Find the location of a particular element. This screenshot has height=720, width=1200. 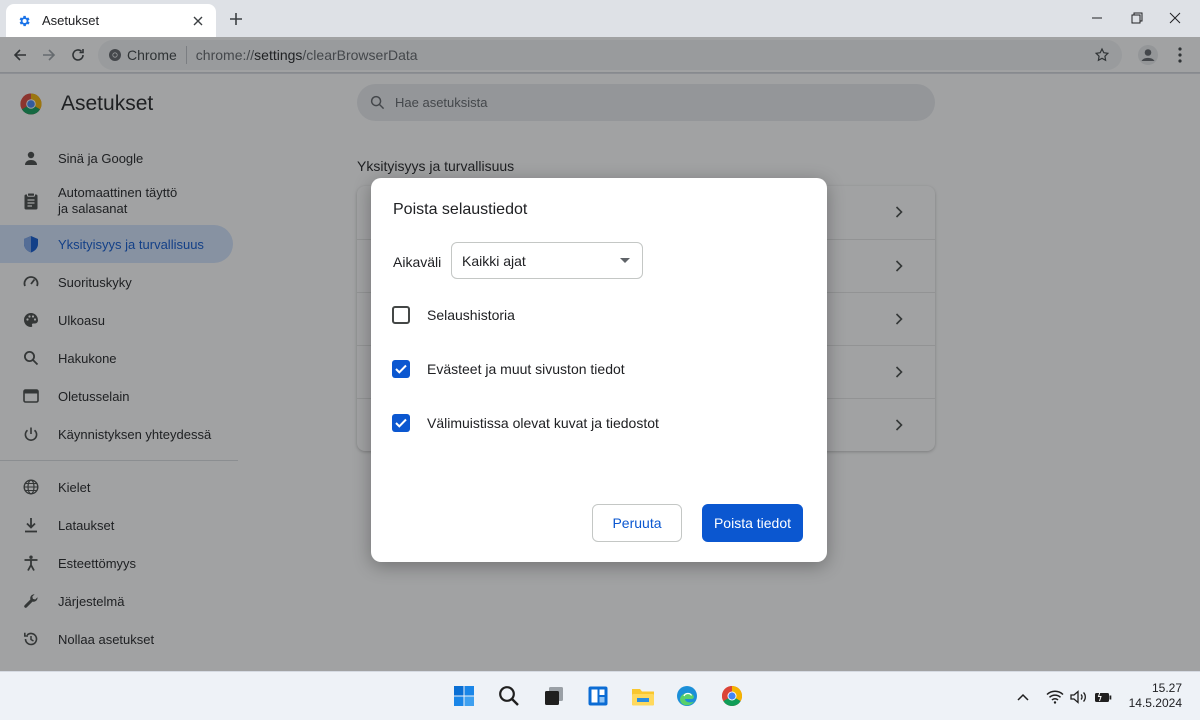

option-label: Evästeet ja muut sivuston tiedot is located at coordinates (526, 369).